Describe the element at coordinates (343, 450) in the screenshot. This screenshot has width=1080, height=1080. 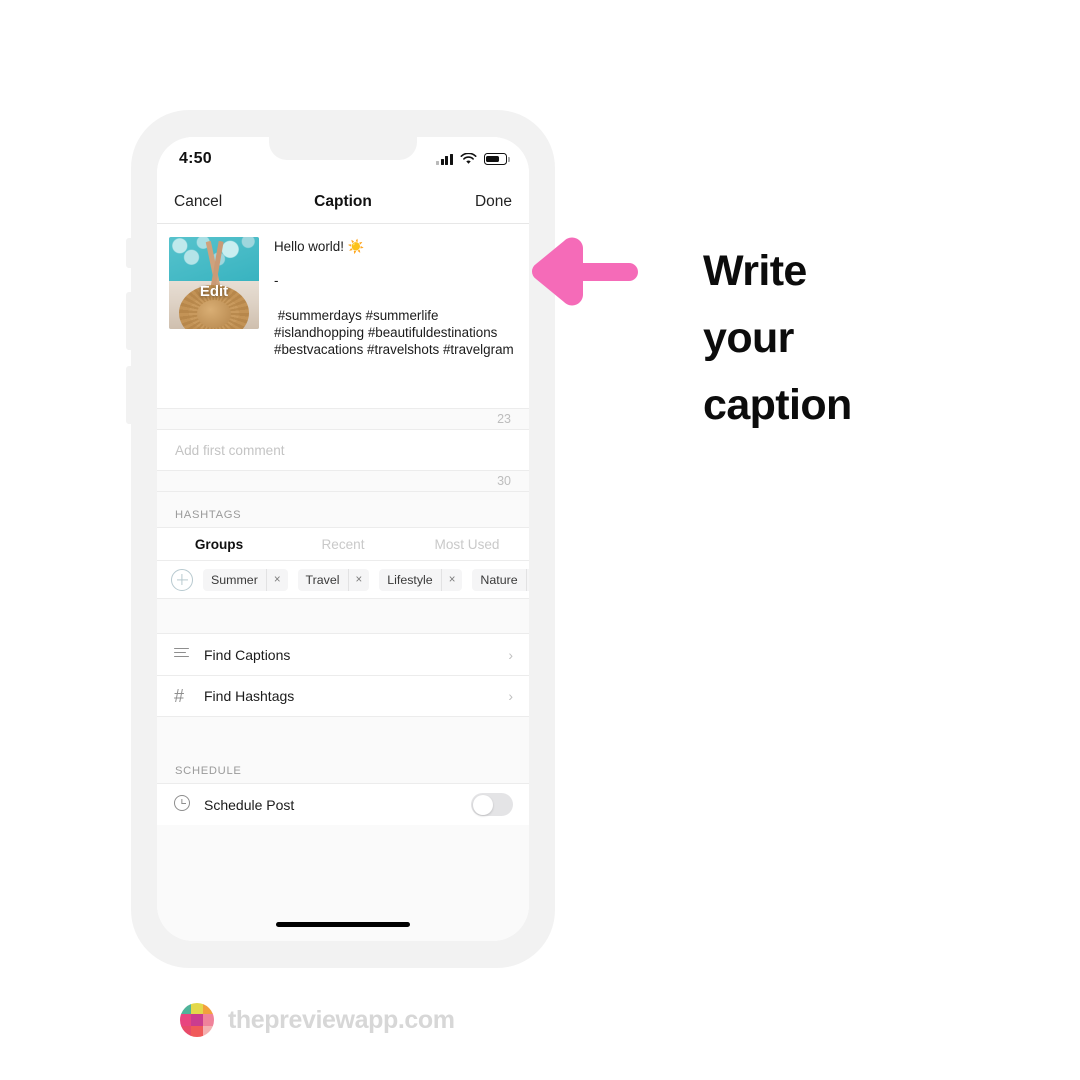
I see `first-comment-input: Add first comment` at that location.